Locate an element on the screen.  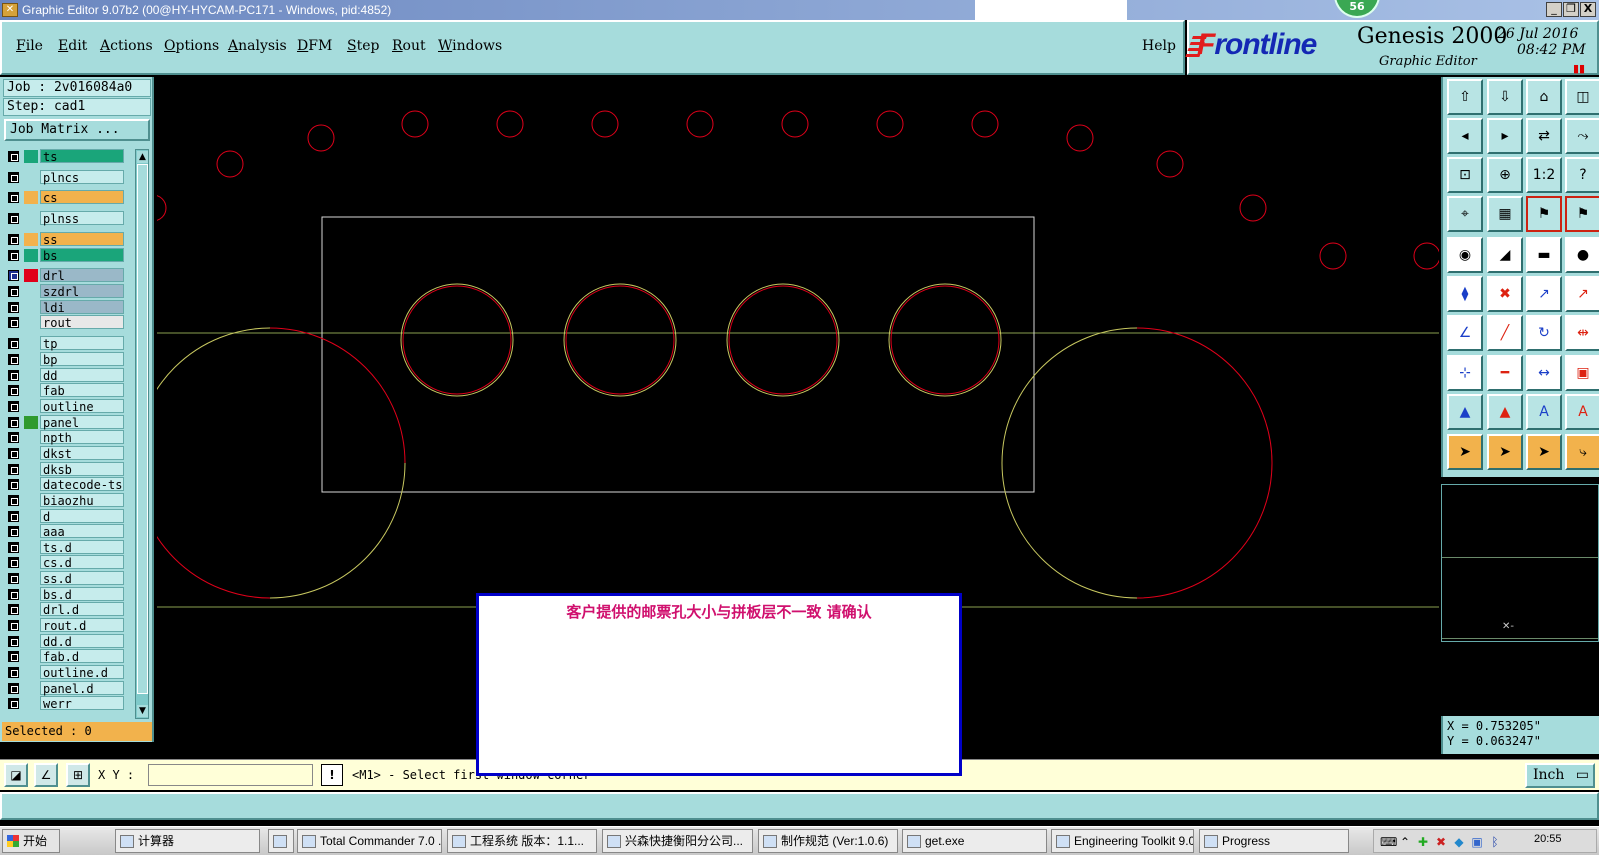
layer-row: plnss is located at coordinates (68, 218).